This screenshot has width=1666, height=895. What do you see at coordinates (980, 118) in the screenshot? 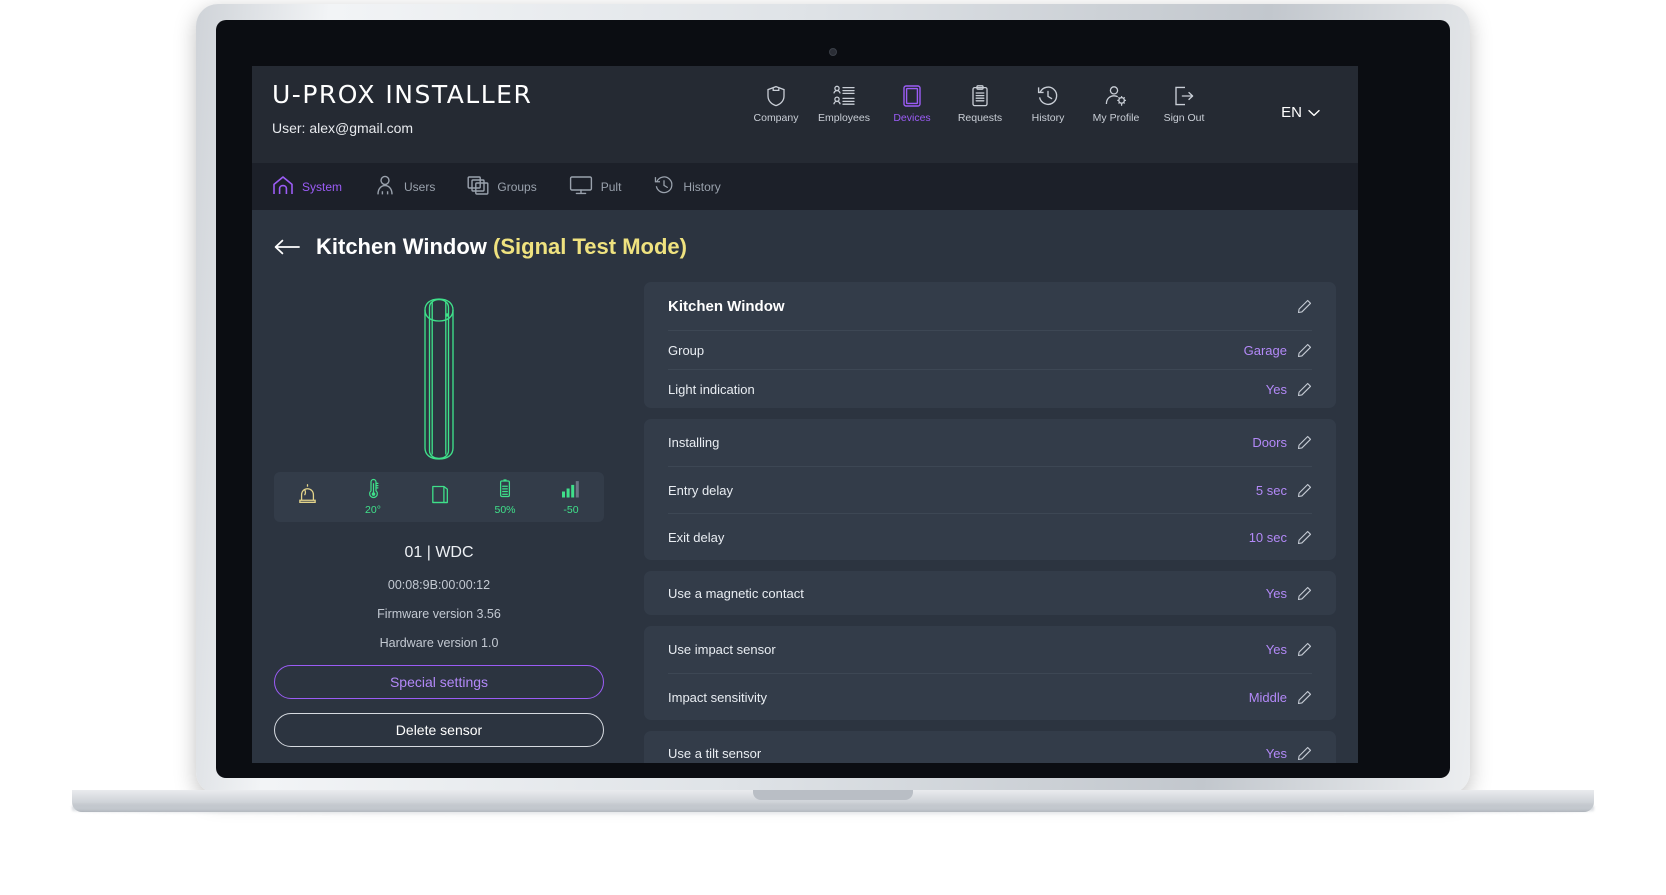
I see `top-nav-label: Requests` at bounding box center [980, 118].